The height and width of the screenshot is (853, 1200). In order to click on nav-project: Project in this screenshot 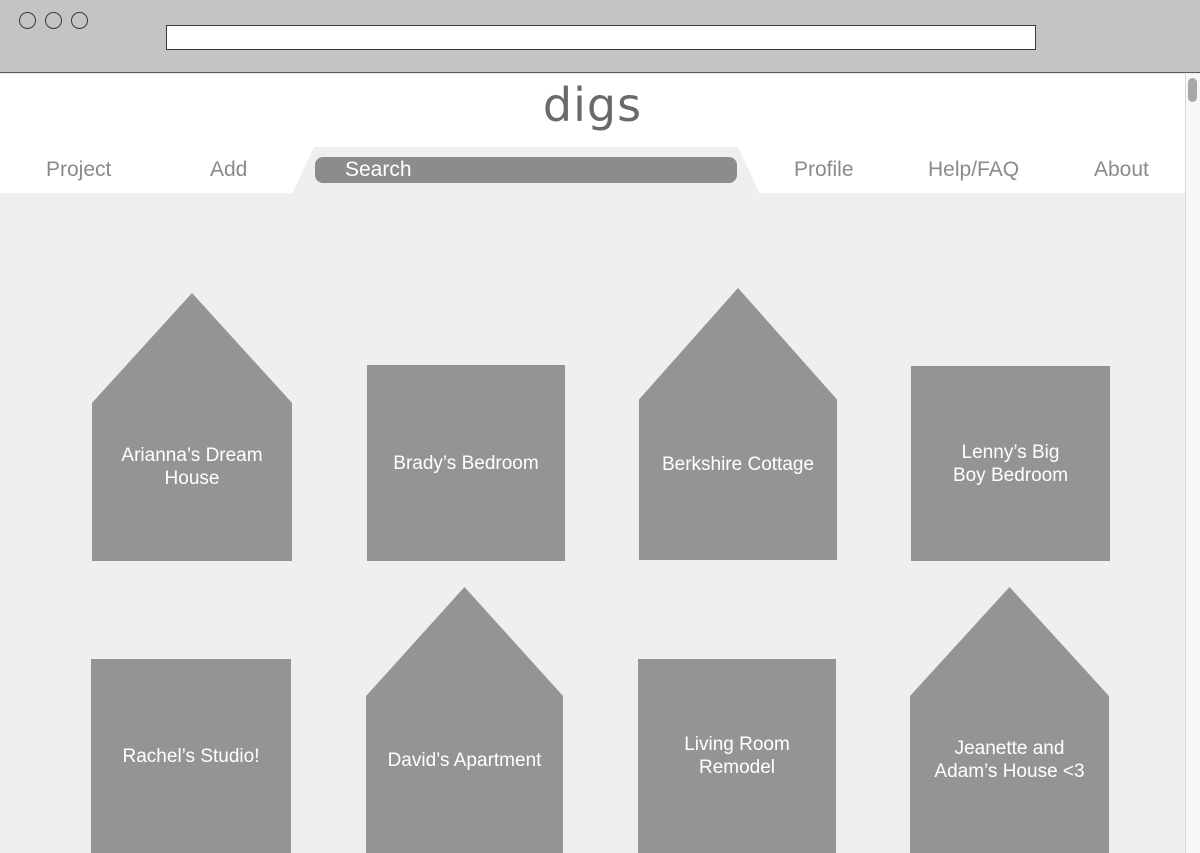, I will do `click(78, 170)`.